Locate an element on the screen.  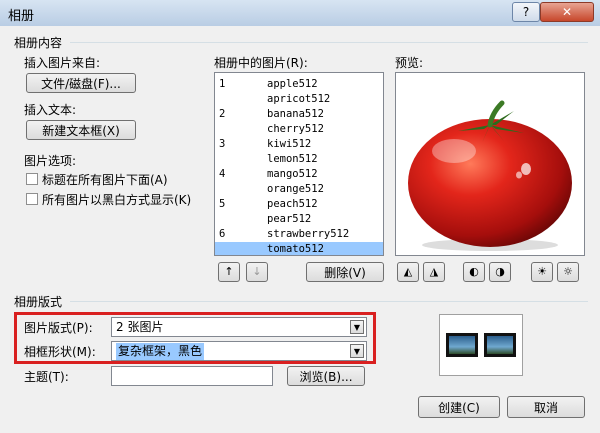
new-textbox-button: 新建文本框(X) is located at coordinates (81, 130).